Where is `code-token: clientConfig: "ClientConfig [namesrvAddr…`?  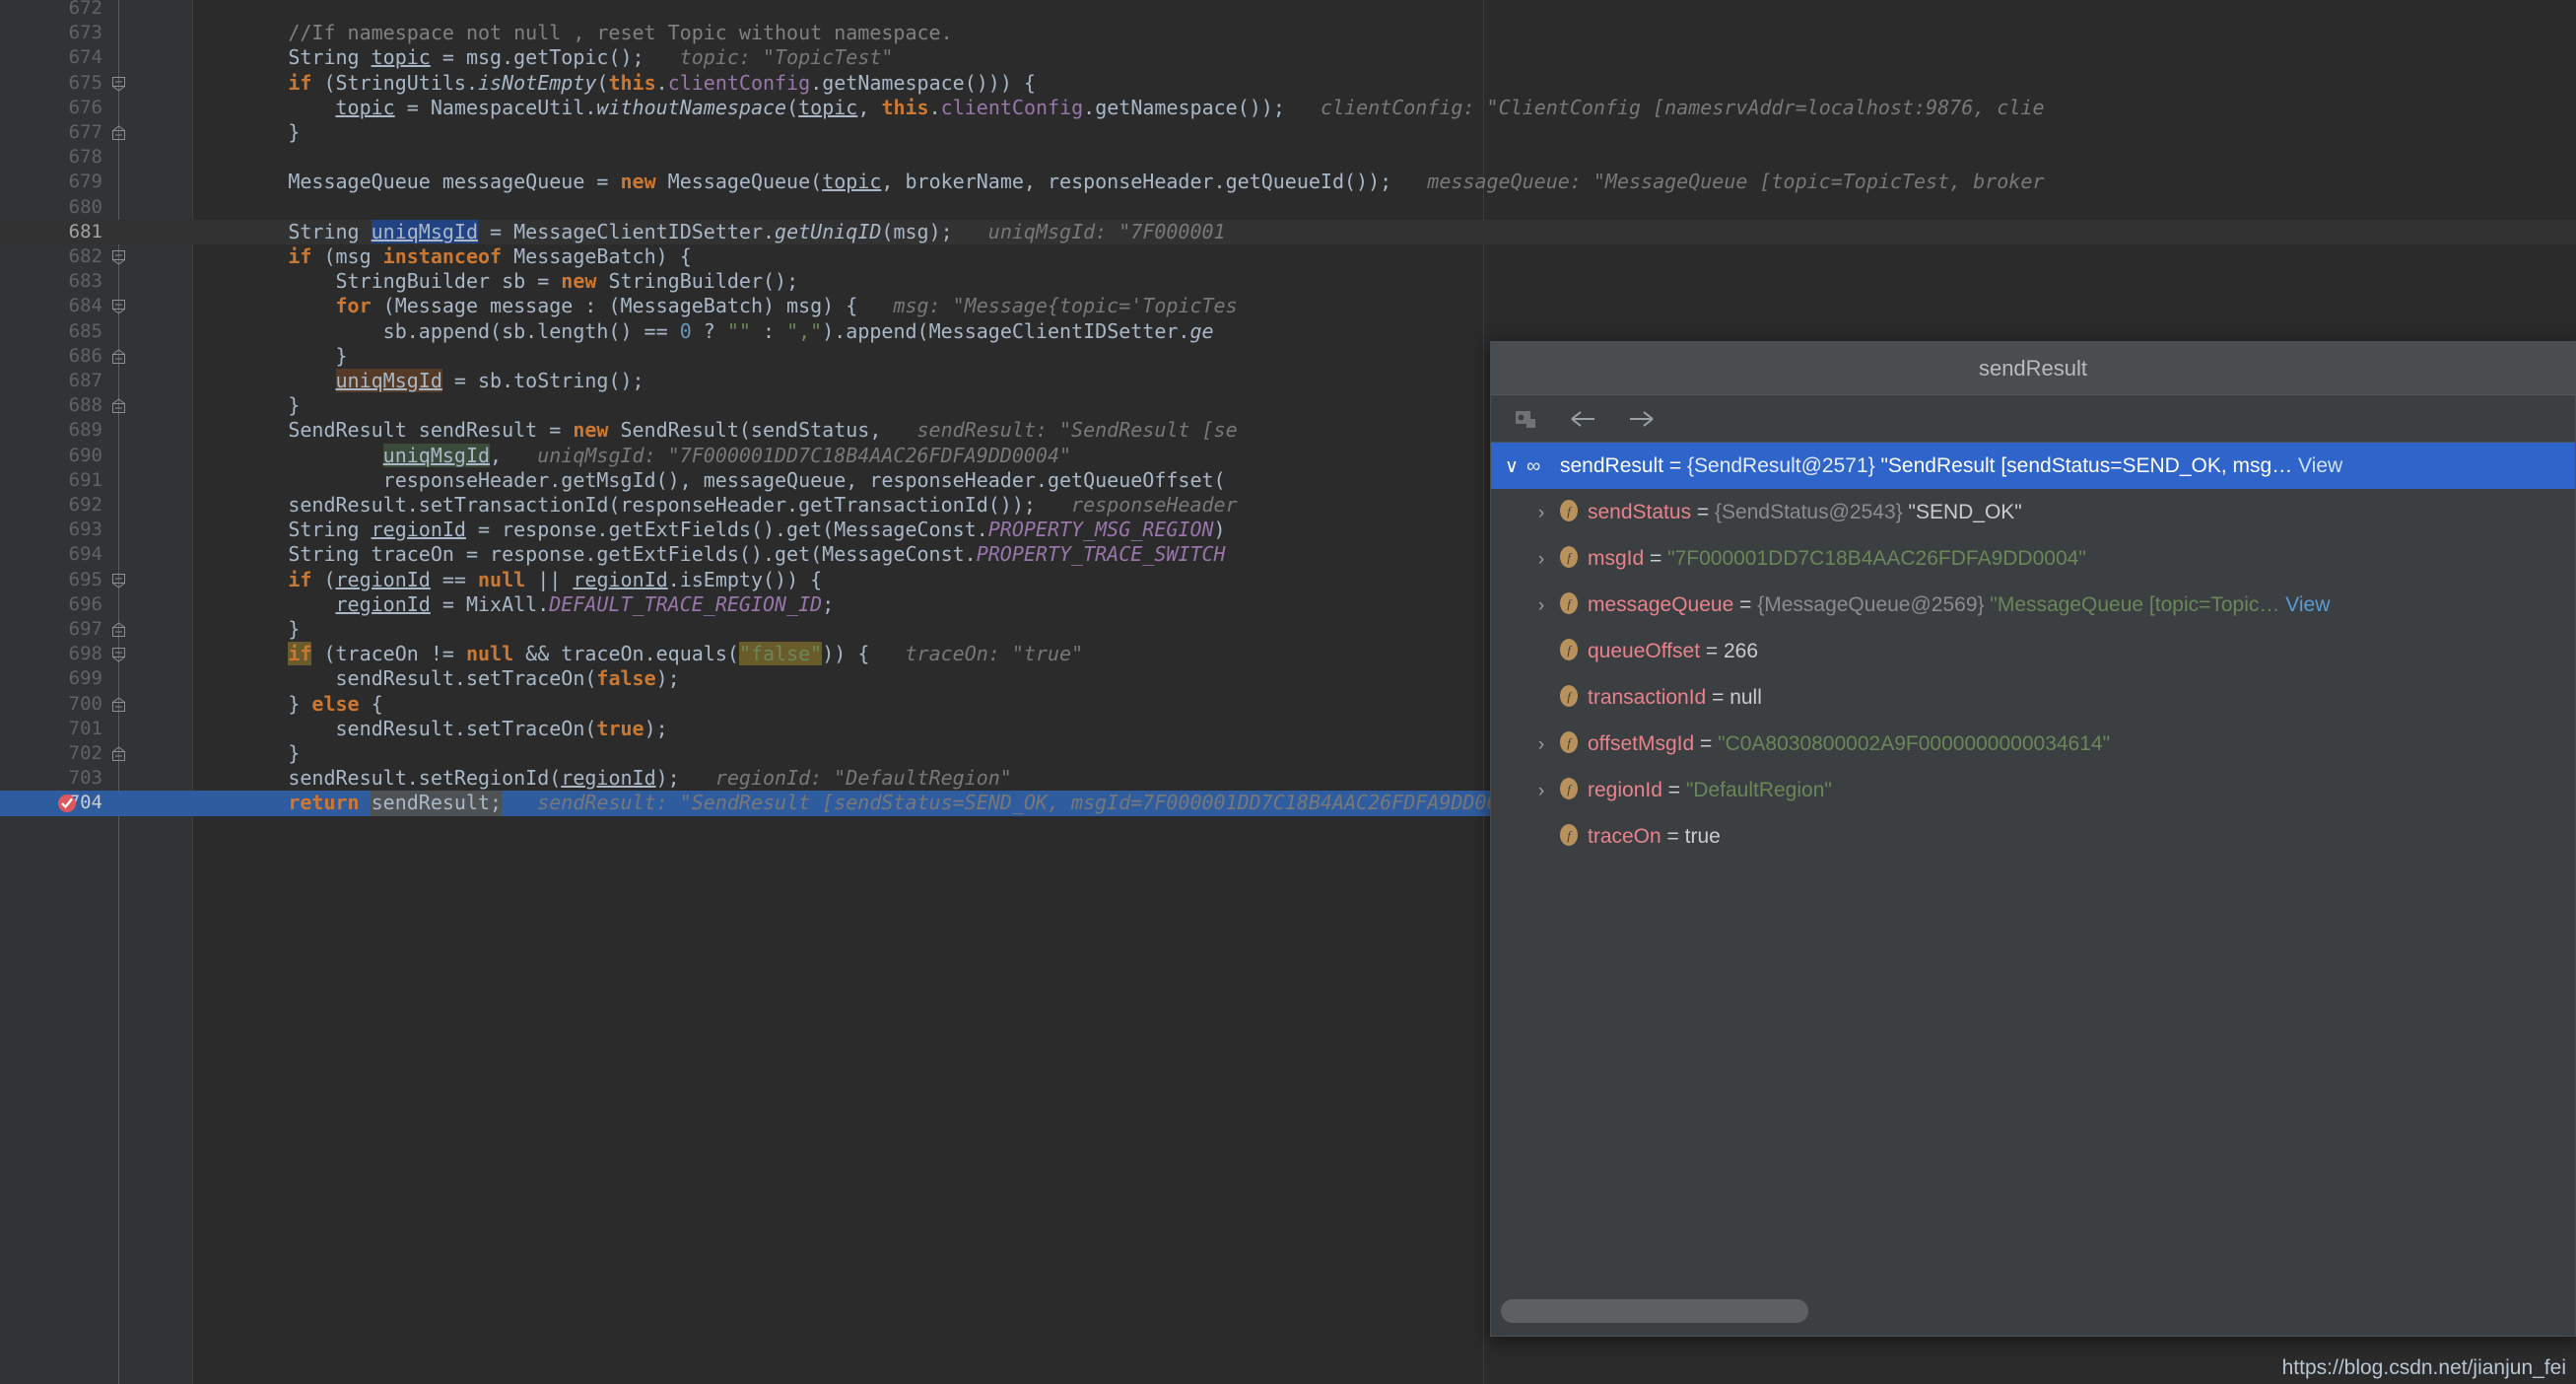 code-token: clientConfig: "ClientConfig [namesrvAddr… is located at coordinates (1665, 107).